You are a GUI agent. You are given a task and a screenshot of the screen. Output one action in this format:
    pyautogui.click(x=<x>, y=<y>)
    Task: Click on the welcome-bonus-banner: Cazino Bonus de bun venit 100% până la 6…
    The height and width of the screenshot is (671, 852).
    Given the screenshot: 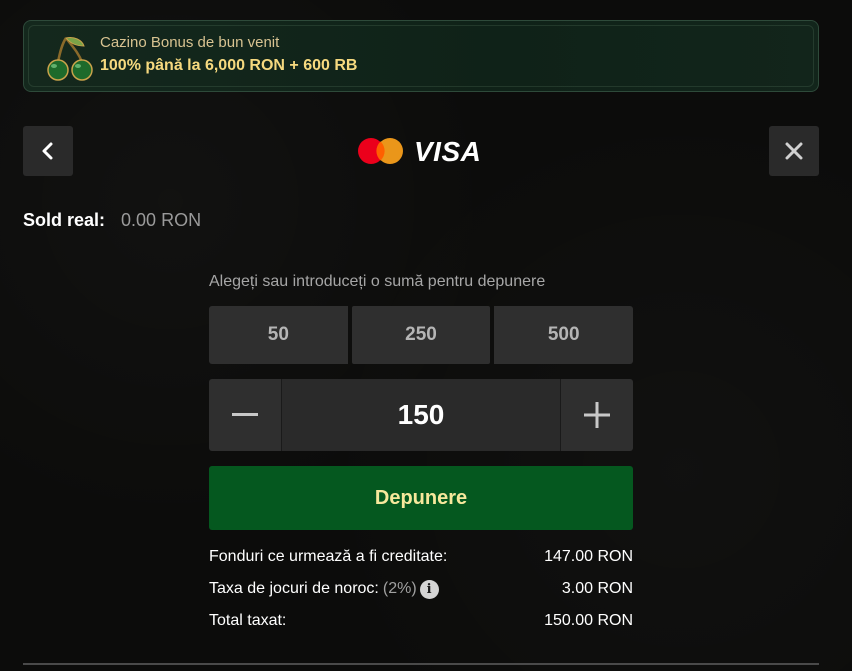 What is the action you would take?
    pyautogui.click(x=421, y=56)
    